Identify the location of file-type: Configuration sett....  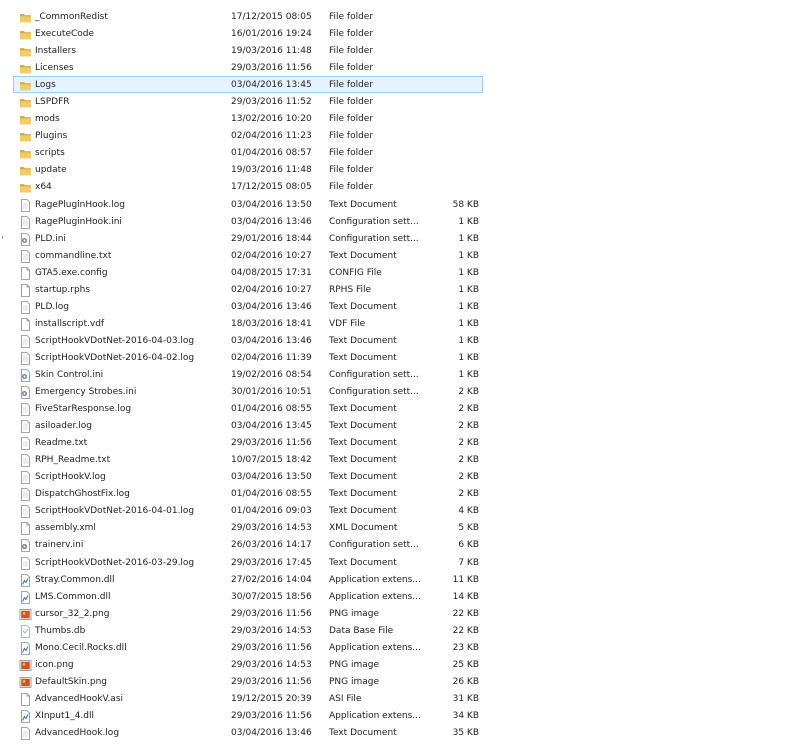
(374, 374).